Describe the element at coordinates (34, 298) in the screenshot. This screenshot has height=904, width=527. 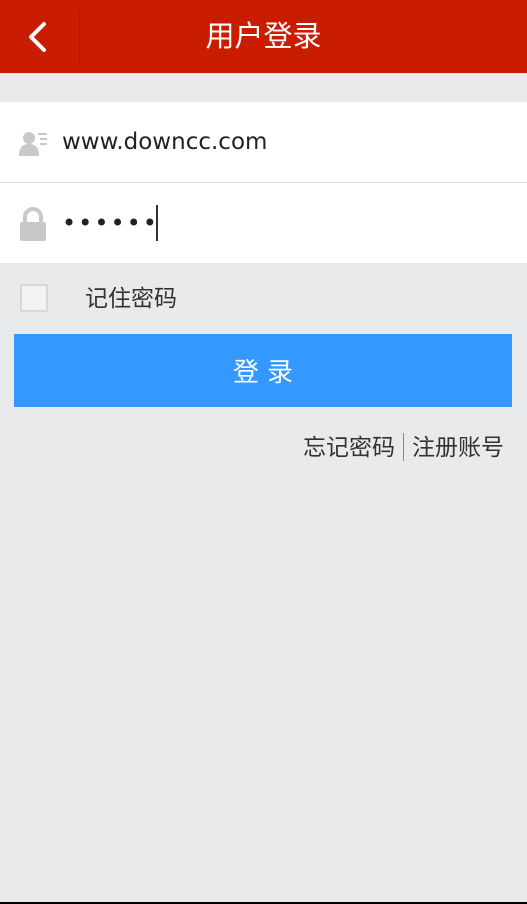
I see `remember-checkbox` at that location.